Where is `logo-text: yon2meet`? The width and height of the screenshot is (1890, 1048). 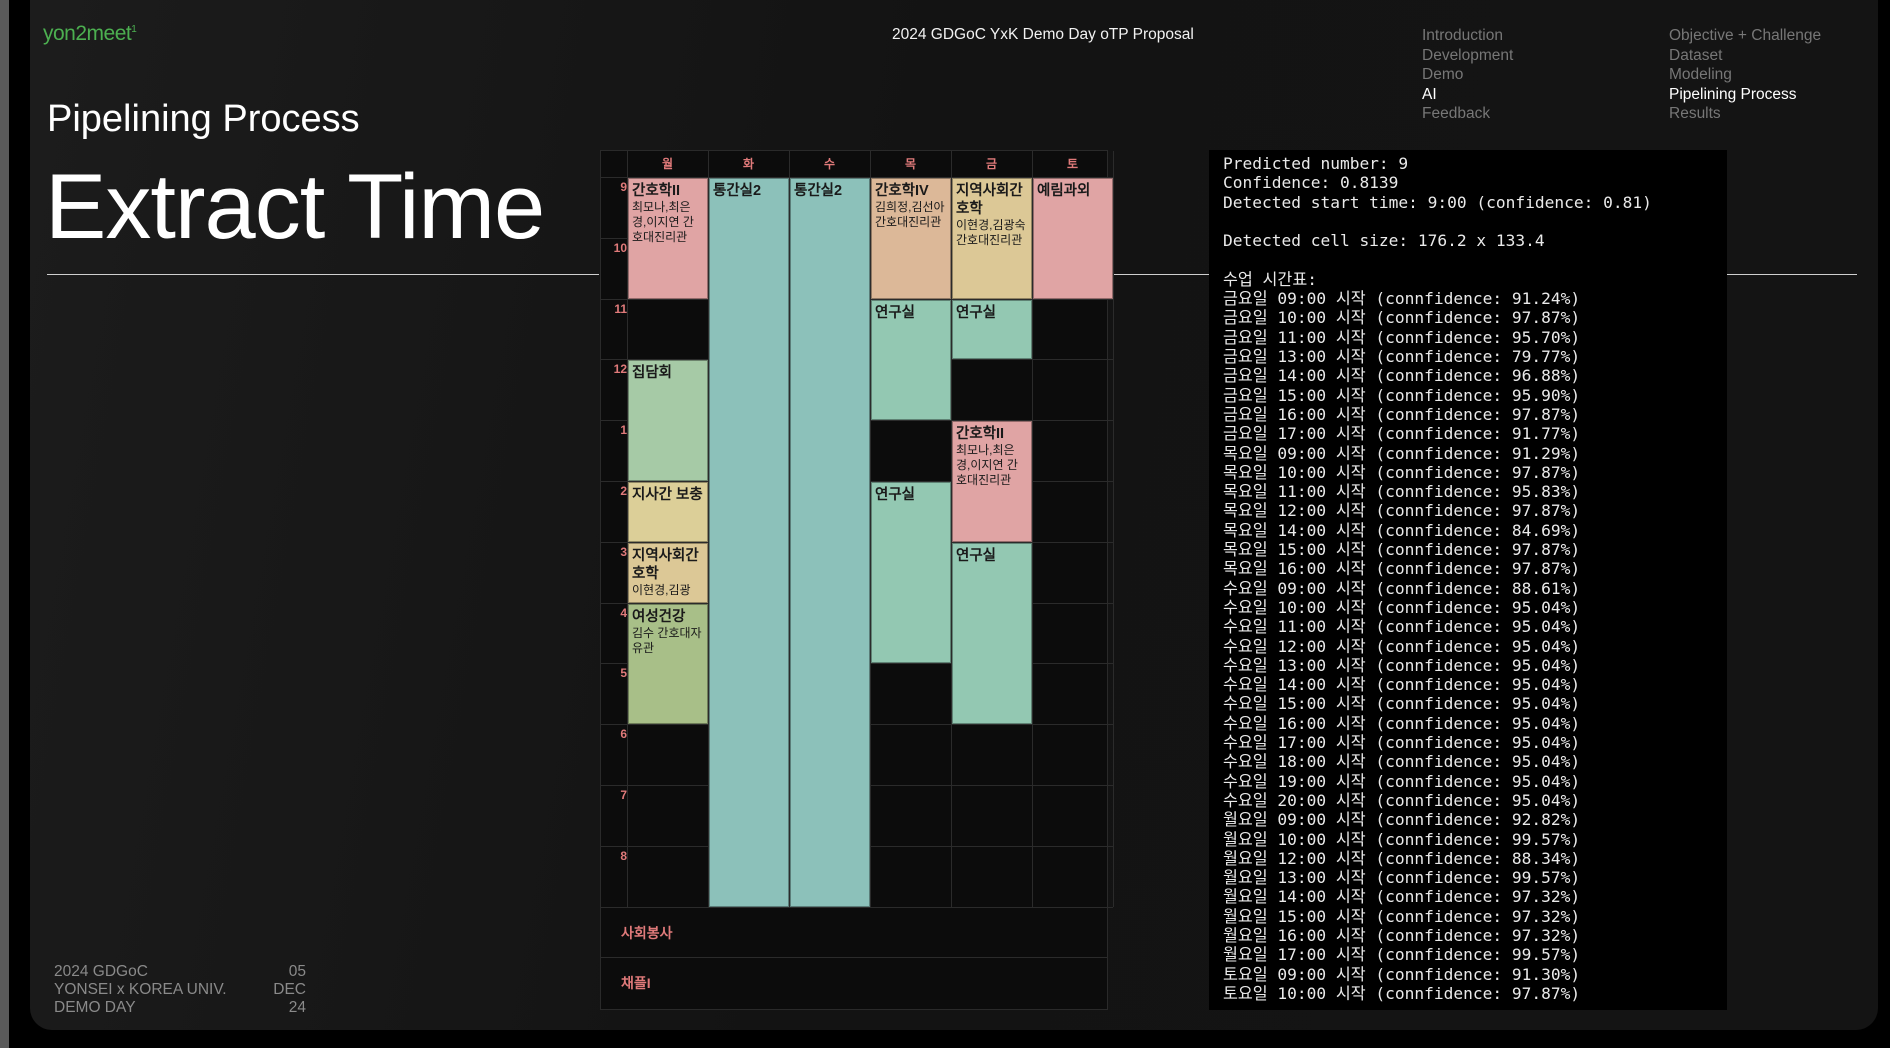
logo-text: yon2meet is located at coordinates (87, 33).